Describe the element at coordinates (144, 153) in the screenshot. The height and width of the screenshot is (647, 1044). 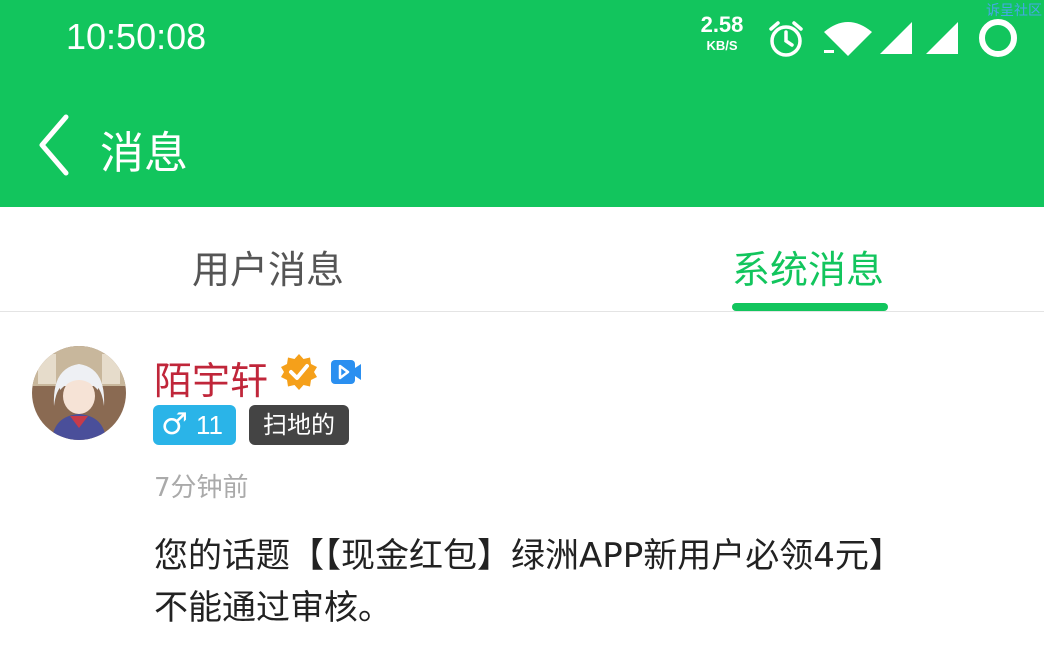
I see `page-title: 消息` at that location.